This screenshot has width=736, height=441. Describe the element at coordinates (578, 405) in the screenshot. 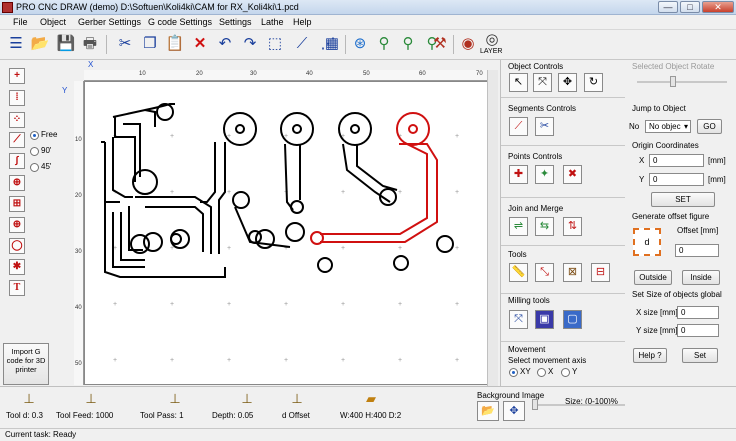

I see `bg-size-slider-track` at that location.